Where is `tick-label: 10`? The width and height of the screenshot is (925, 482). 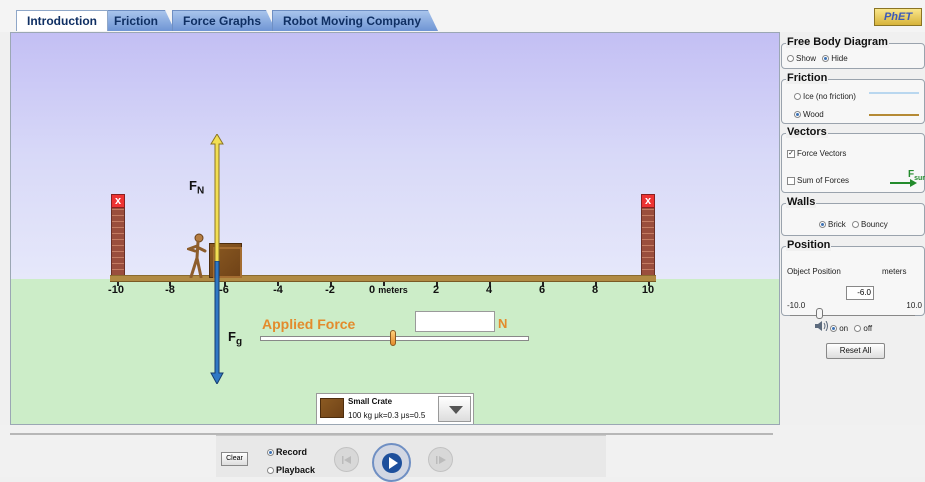
tick-label: 10 is located at coordinates (648, 290).